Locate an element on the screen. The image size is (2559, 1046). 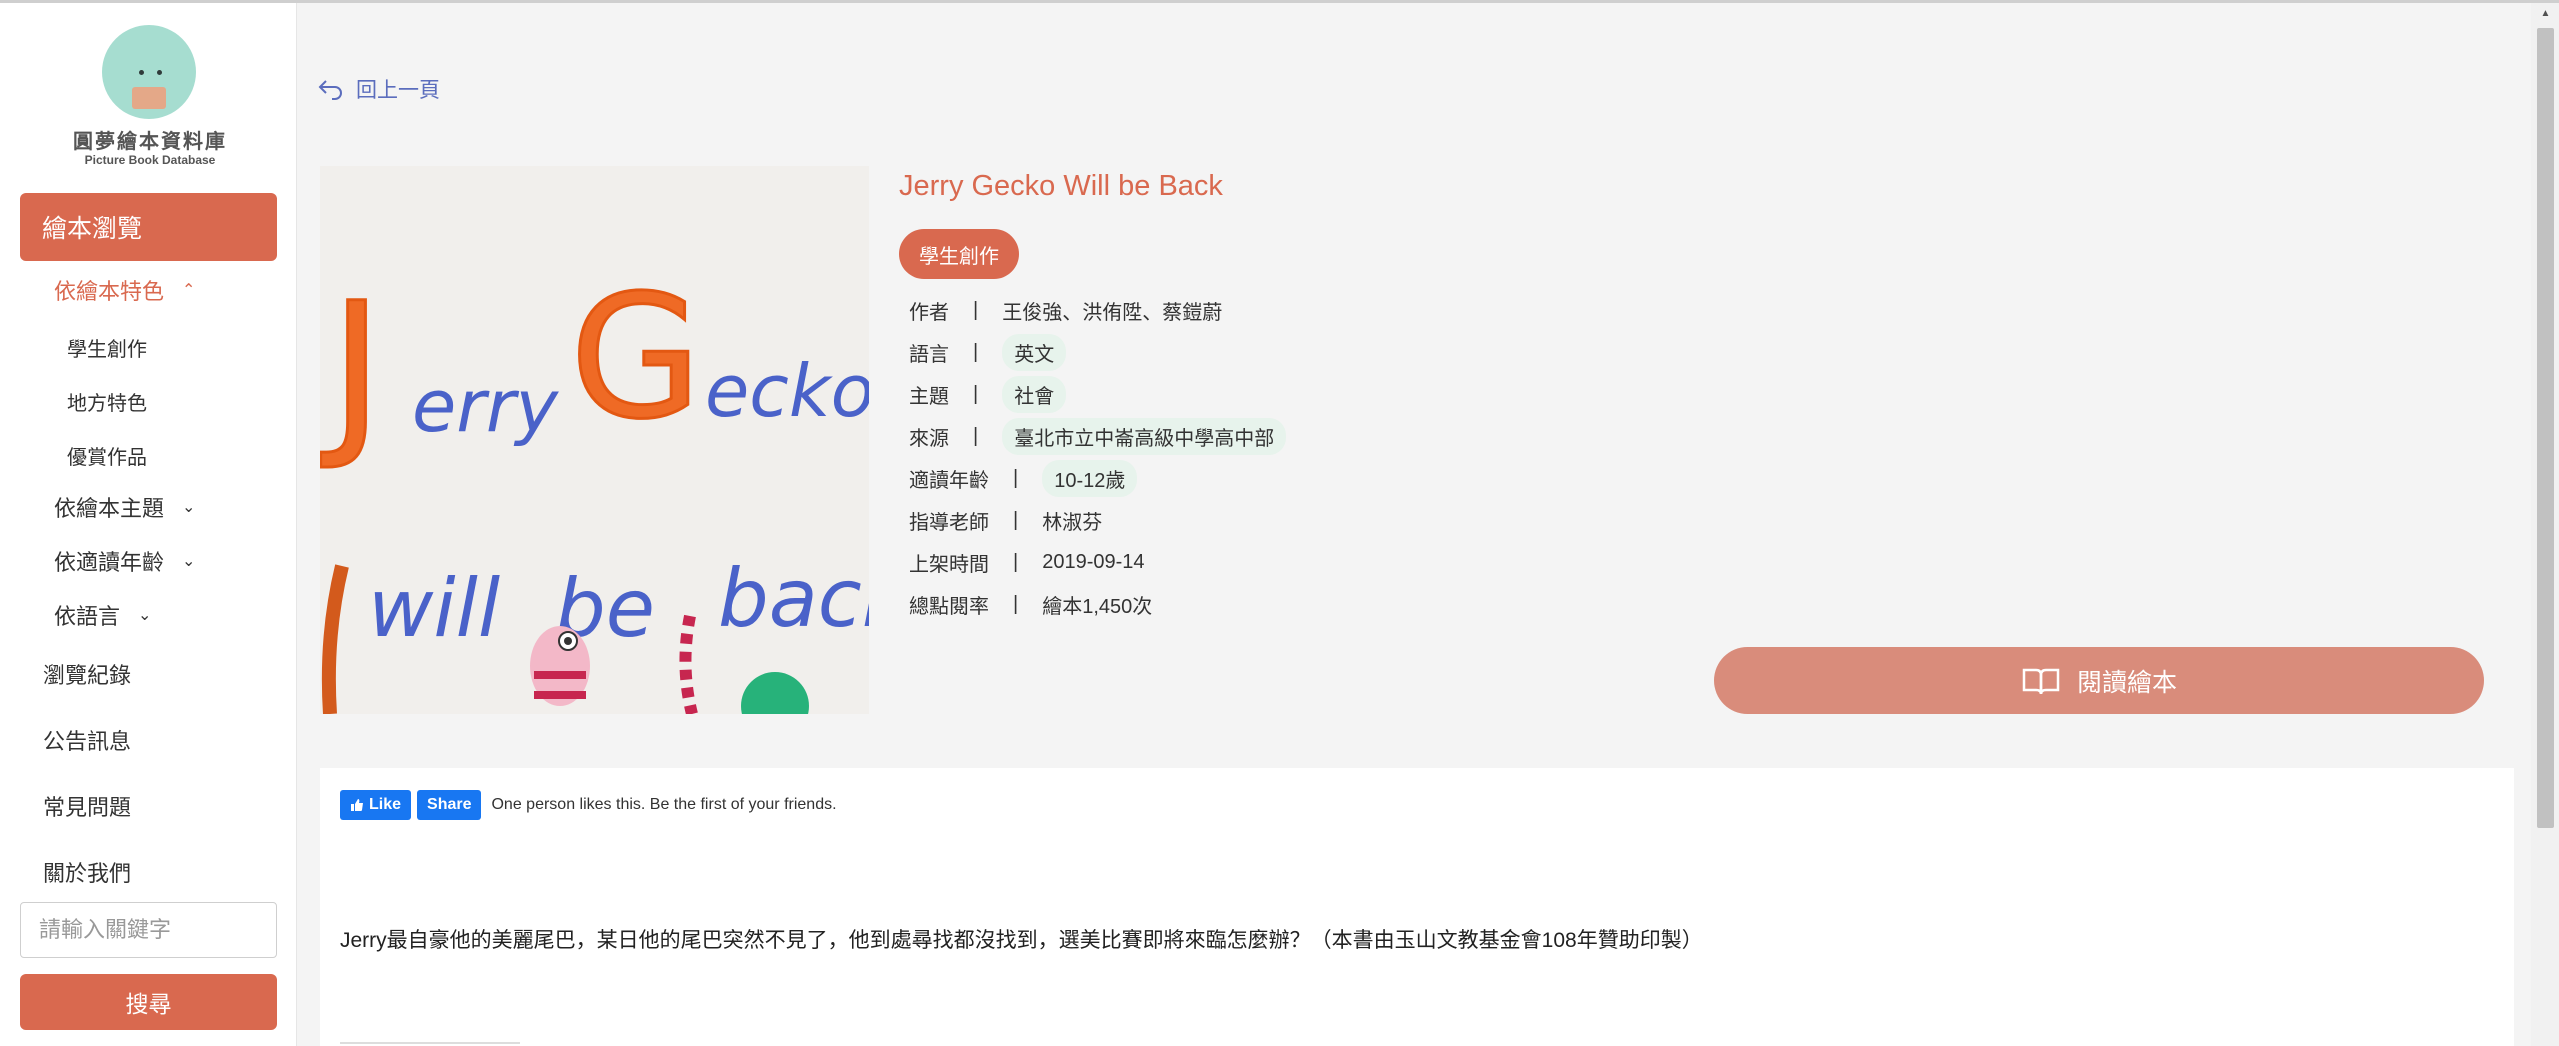
nav-group-age-label: 依適讀年齡 is located at coordinates (109, 562).